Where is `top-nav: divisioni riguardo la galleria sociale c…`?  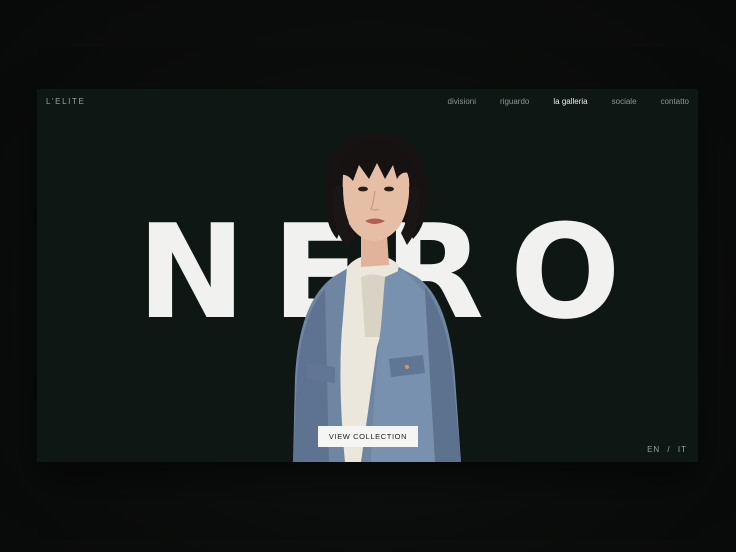 top-nav: divisioni riguardo la galleria sociale c… is located at coordinates (556, 101).